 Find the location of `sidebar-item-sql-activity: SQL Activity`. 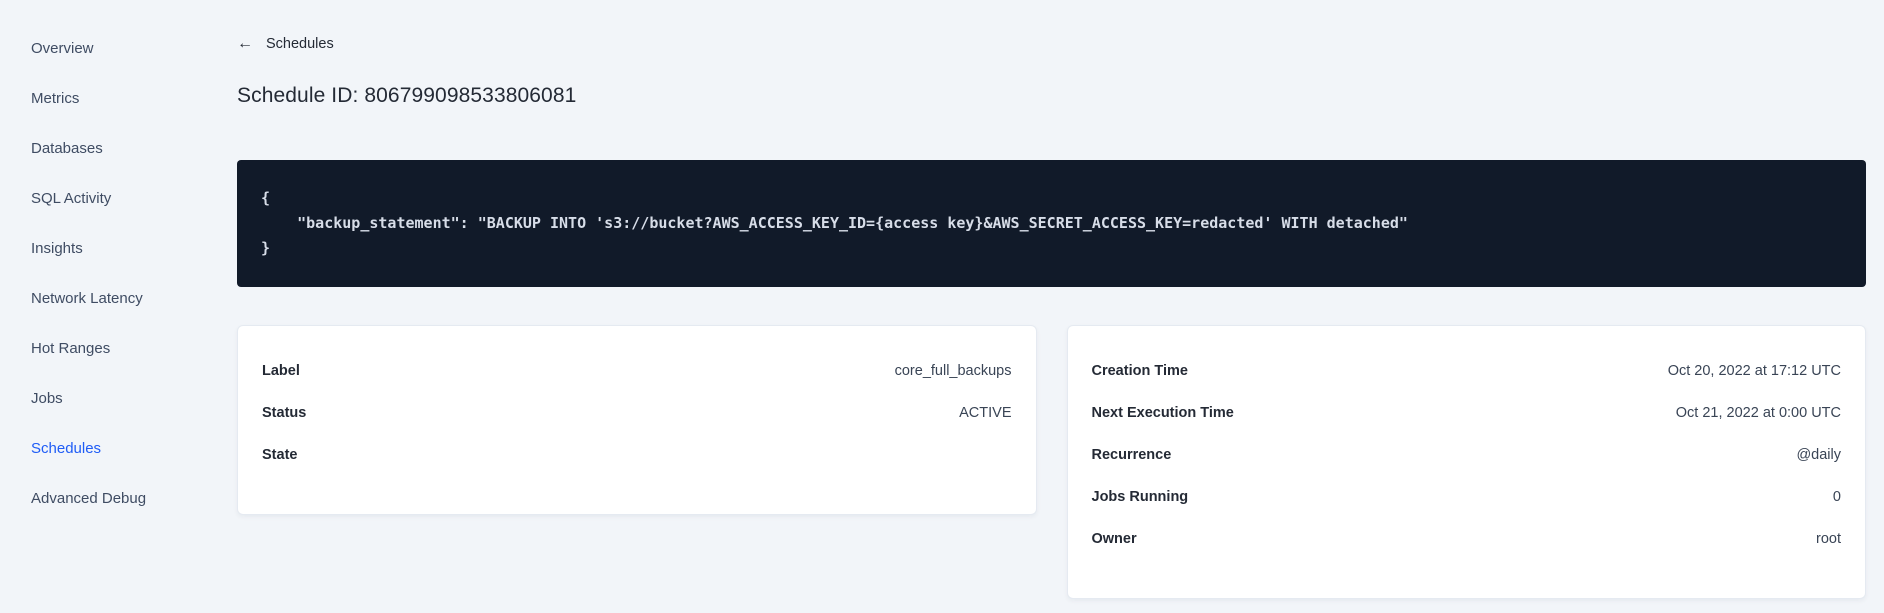

sidebar-item-sql-activity: SQL Activity is located at coordinates (95, 198).